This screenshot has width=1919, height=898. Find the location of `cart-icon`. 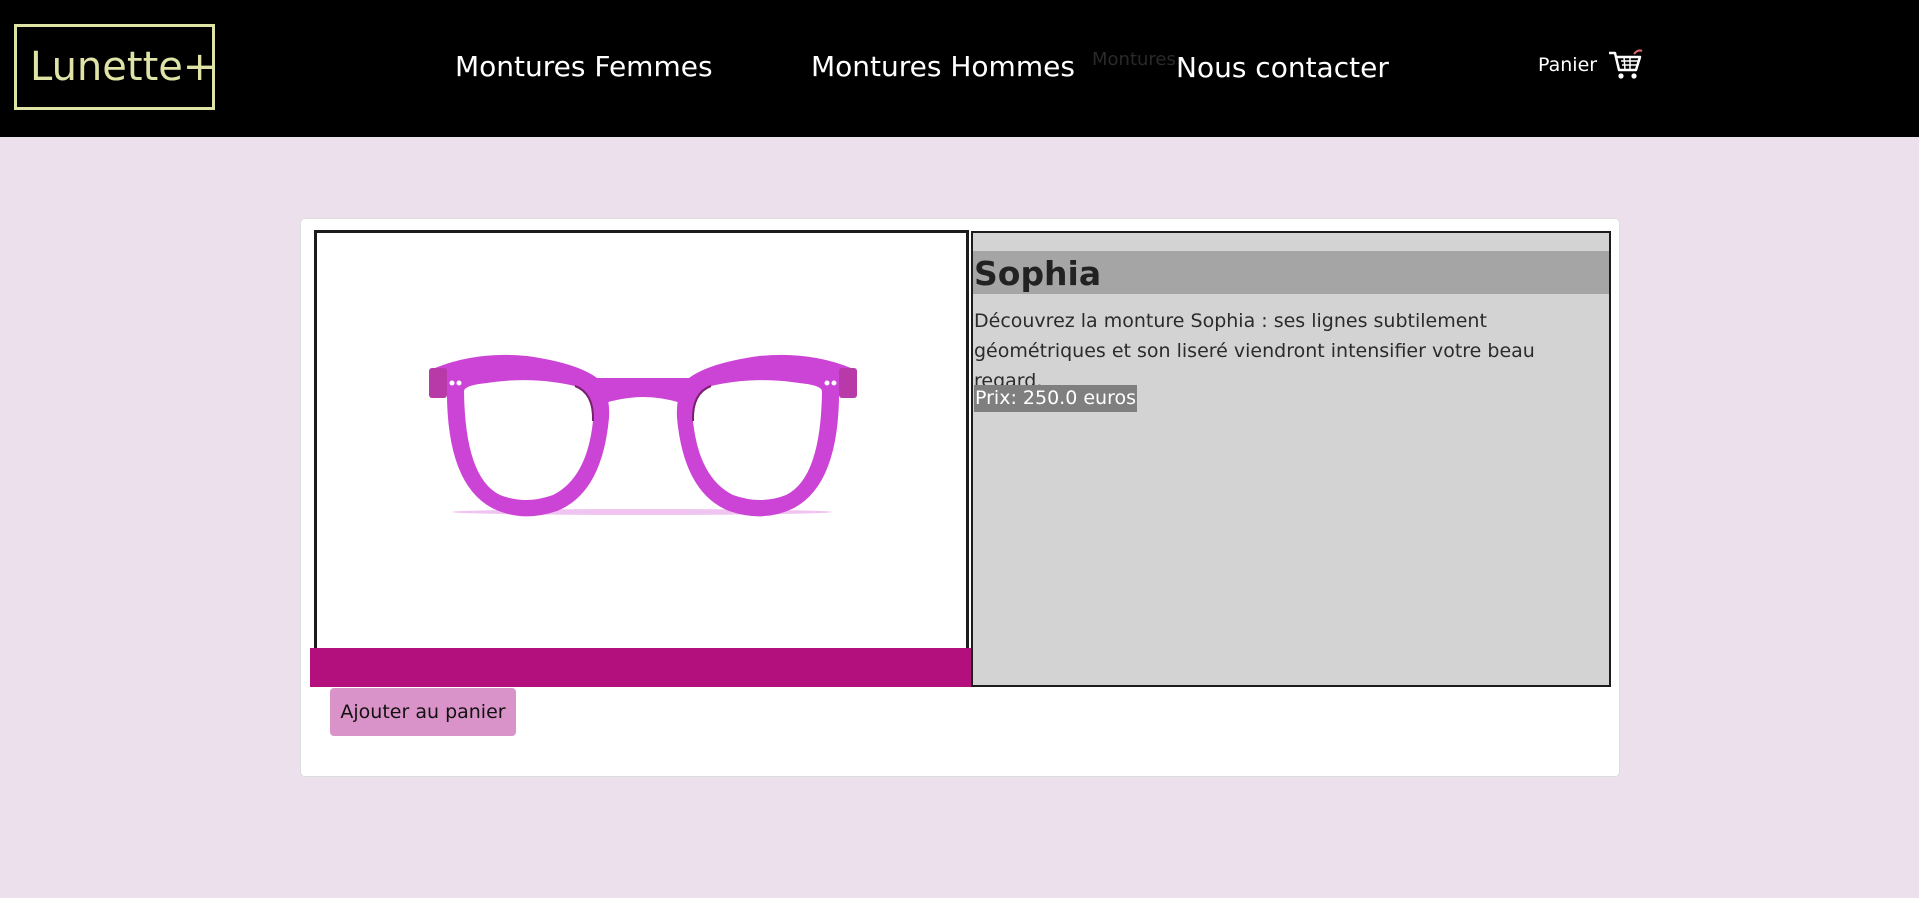

cart-icon is located at coordinates (1626, 64).